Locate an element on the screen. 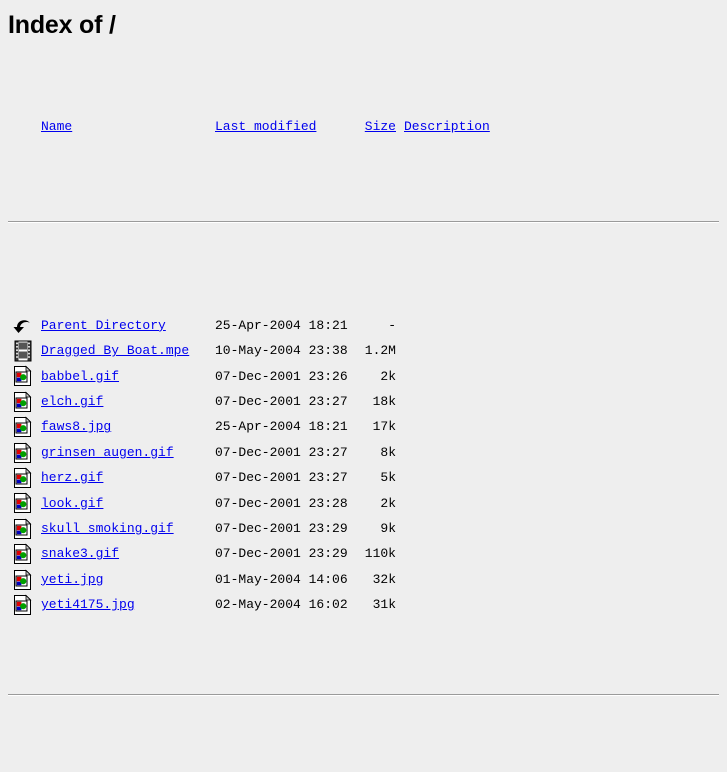 The width and height of the screenshot is (727, 772). file-name-cell: herz.gif is located at coordinates (72, 477).